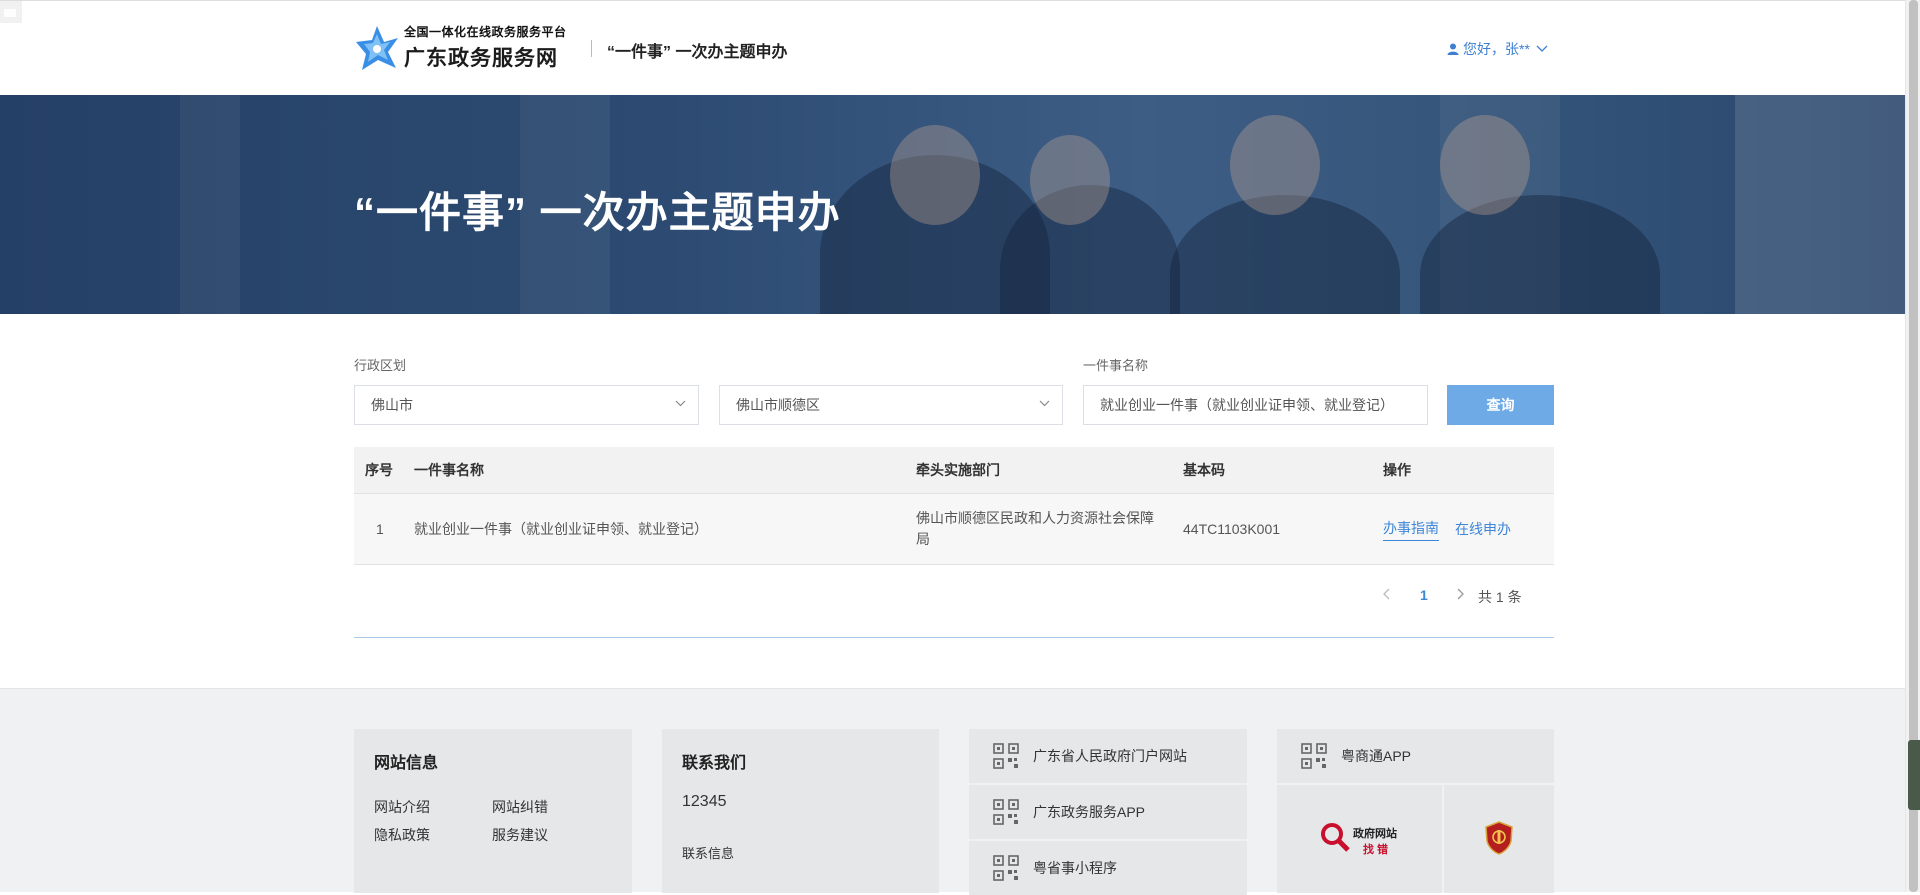 This screenshot has height=895, width=1920. I want to click on police-emblem-icon, so click(1499, 838).